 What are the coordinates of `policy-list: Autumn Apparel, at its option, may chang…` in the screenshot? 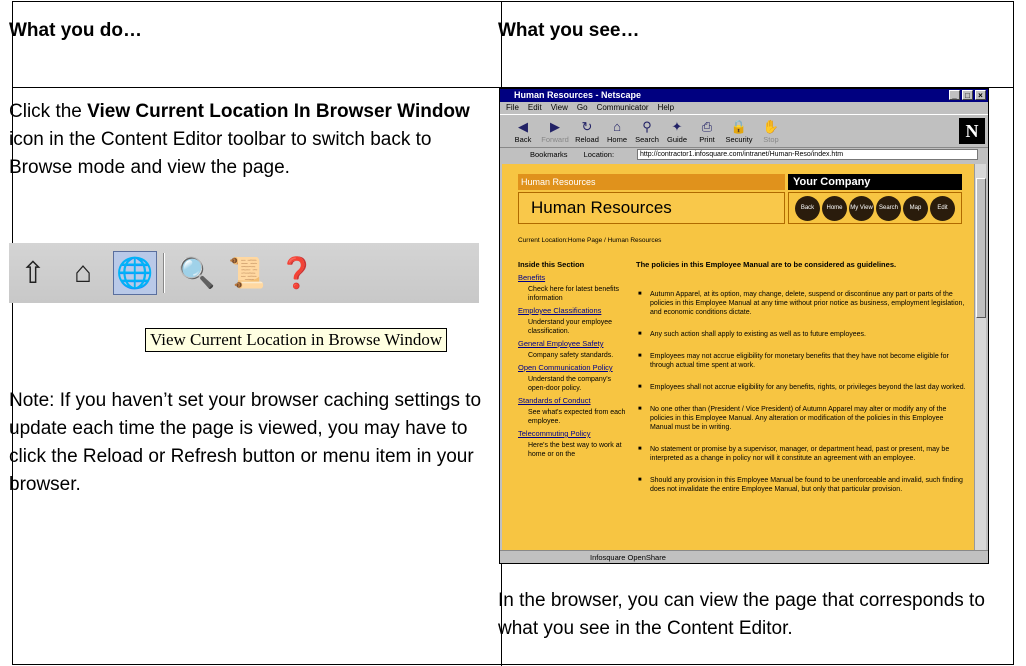 It's located at (801, 398).